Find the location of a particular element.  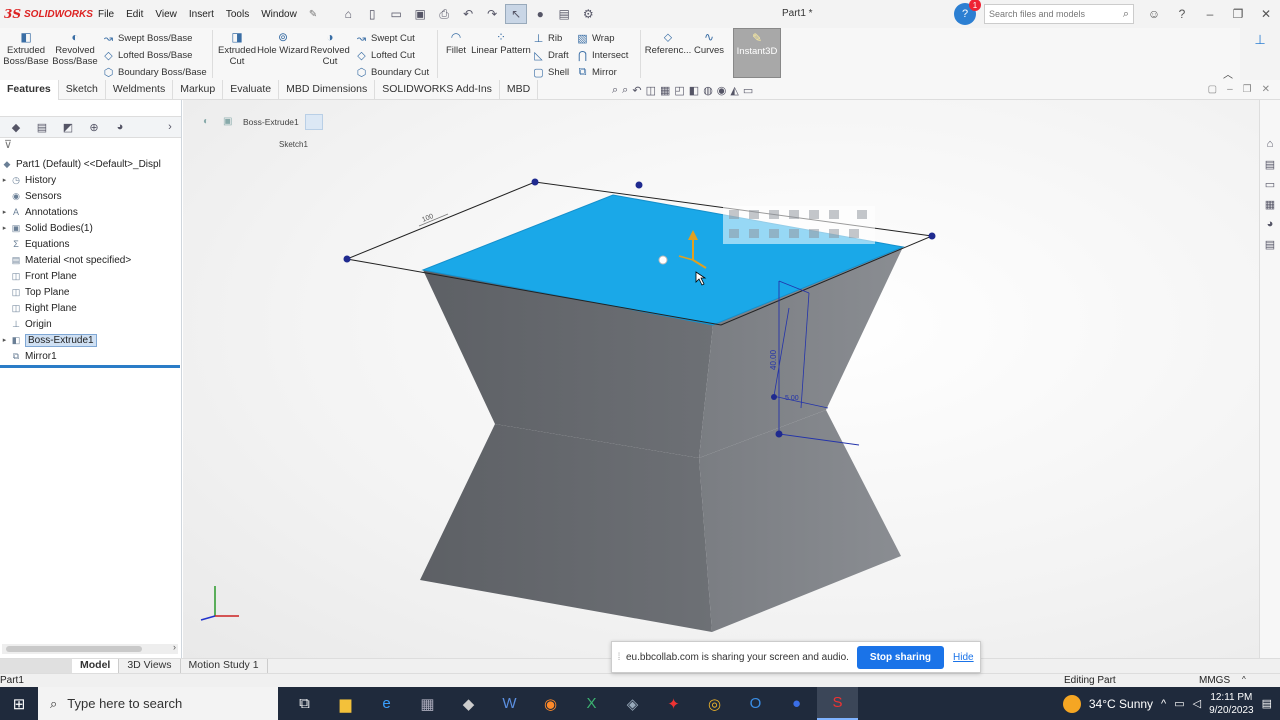

rollback-bar is located at coordinates (90, 366).